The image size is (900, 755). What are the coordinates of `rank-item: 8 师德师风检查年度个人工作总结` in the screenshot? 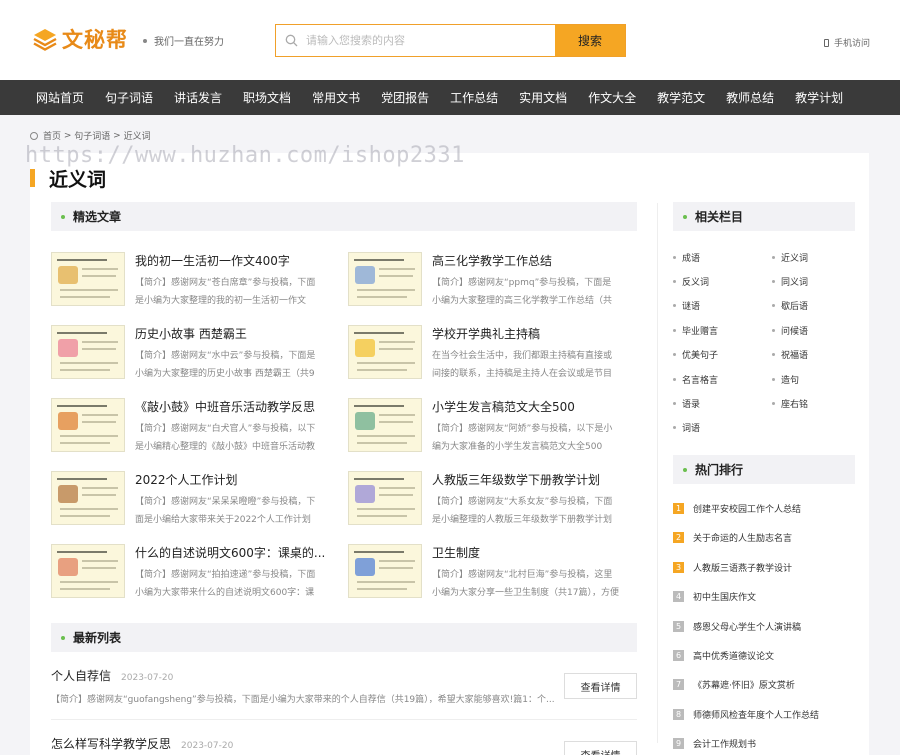 It's located at (746, 714).